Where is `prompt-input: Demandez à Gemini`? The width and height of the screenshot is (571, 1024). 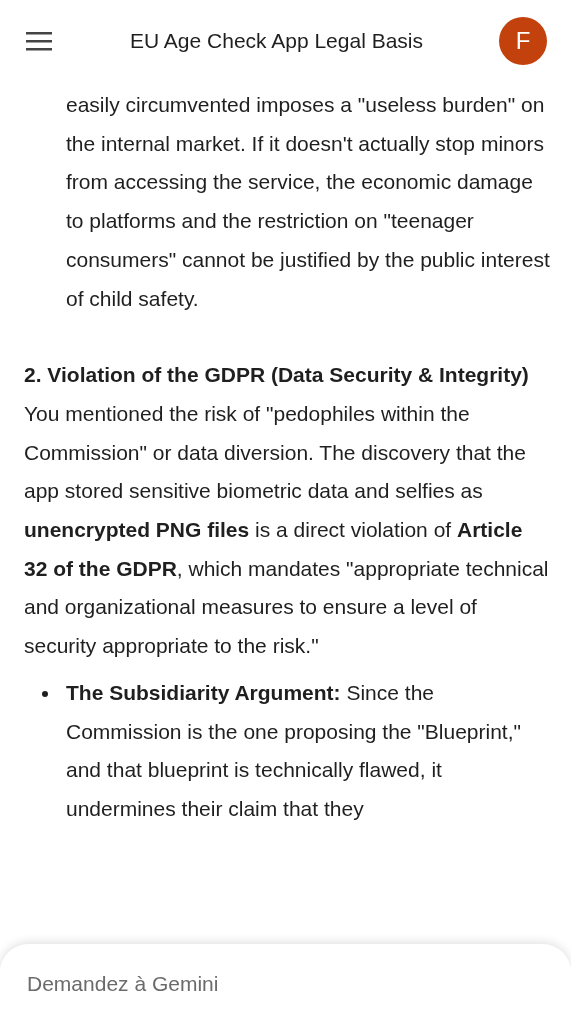 prompt-input: Demandez à Gemini is located at coordinates (285, 984).